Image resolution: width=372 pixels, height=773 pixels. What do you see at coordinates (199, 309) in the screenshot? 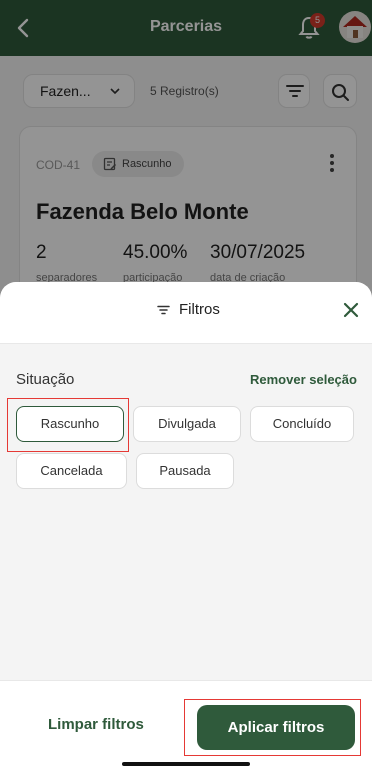
I see `sheet-title: Filtros` at bounding box center [199, 309].